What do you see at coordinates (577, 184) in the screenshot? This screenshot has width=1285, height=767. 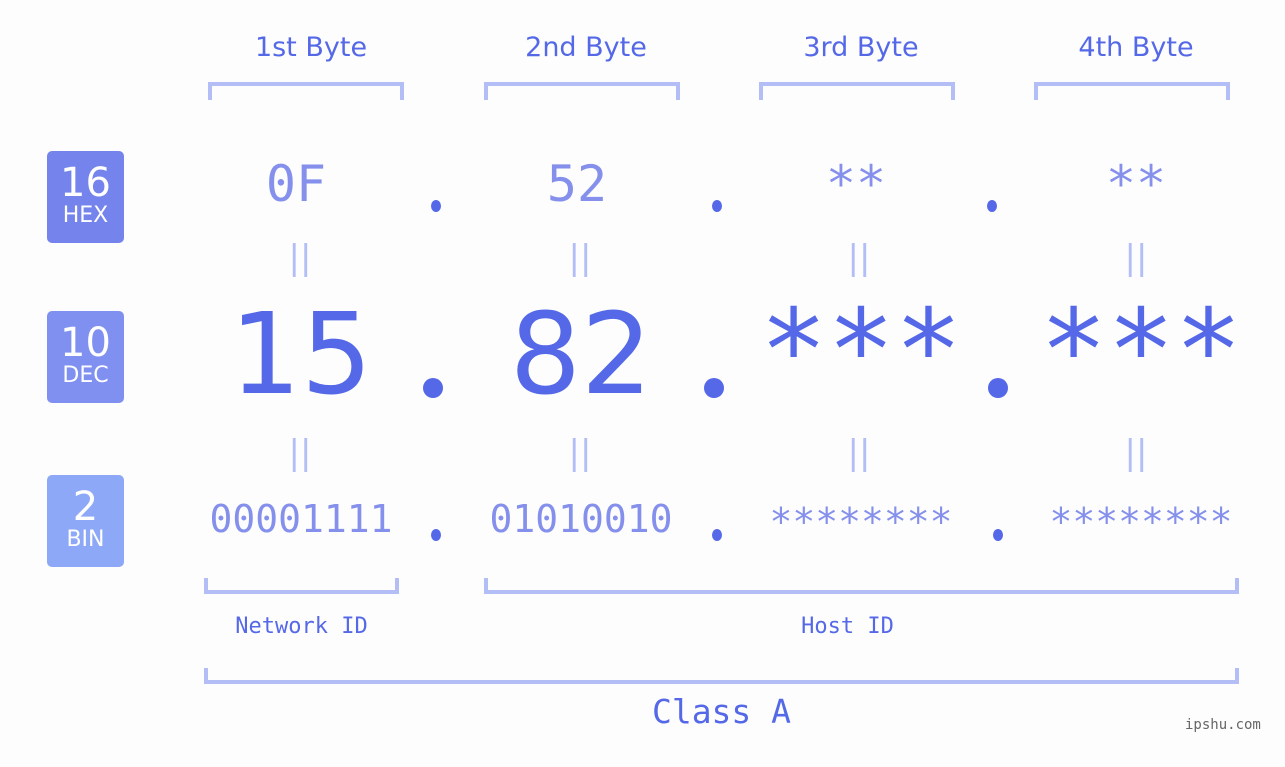 I see `hex-value-2: 52` at bounding box center [577, 184].